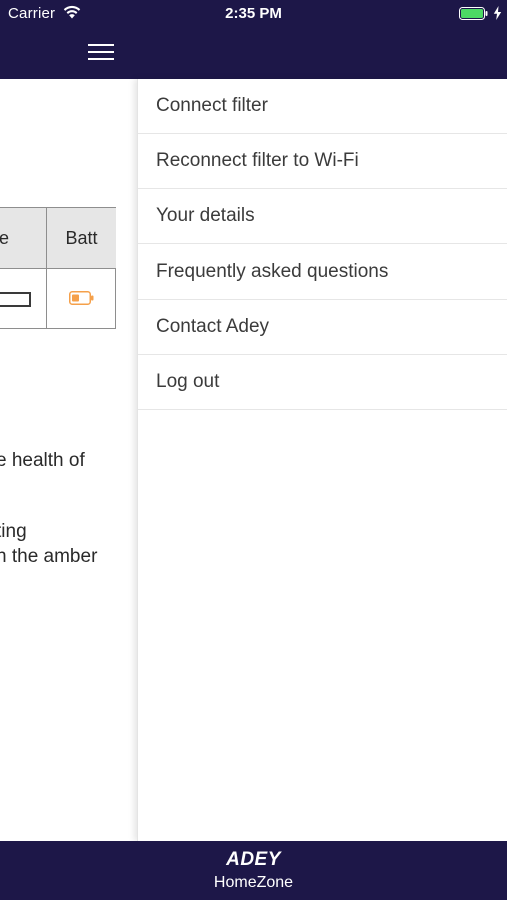 This screenshot has height=900, width=507. I want to click on battery-low-icon, so click(81, 298).